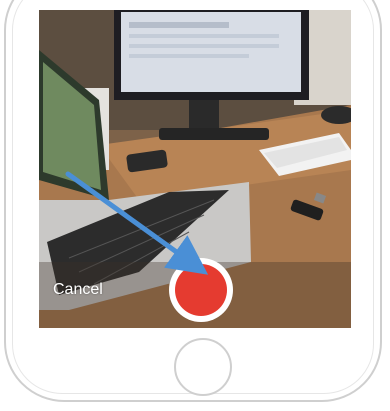 This screenshot has height=411, width=390. Describe the element at coordinates (203, 367) in the screenshot. I see `home-button` at that location.